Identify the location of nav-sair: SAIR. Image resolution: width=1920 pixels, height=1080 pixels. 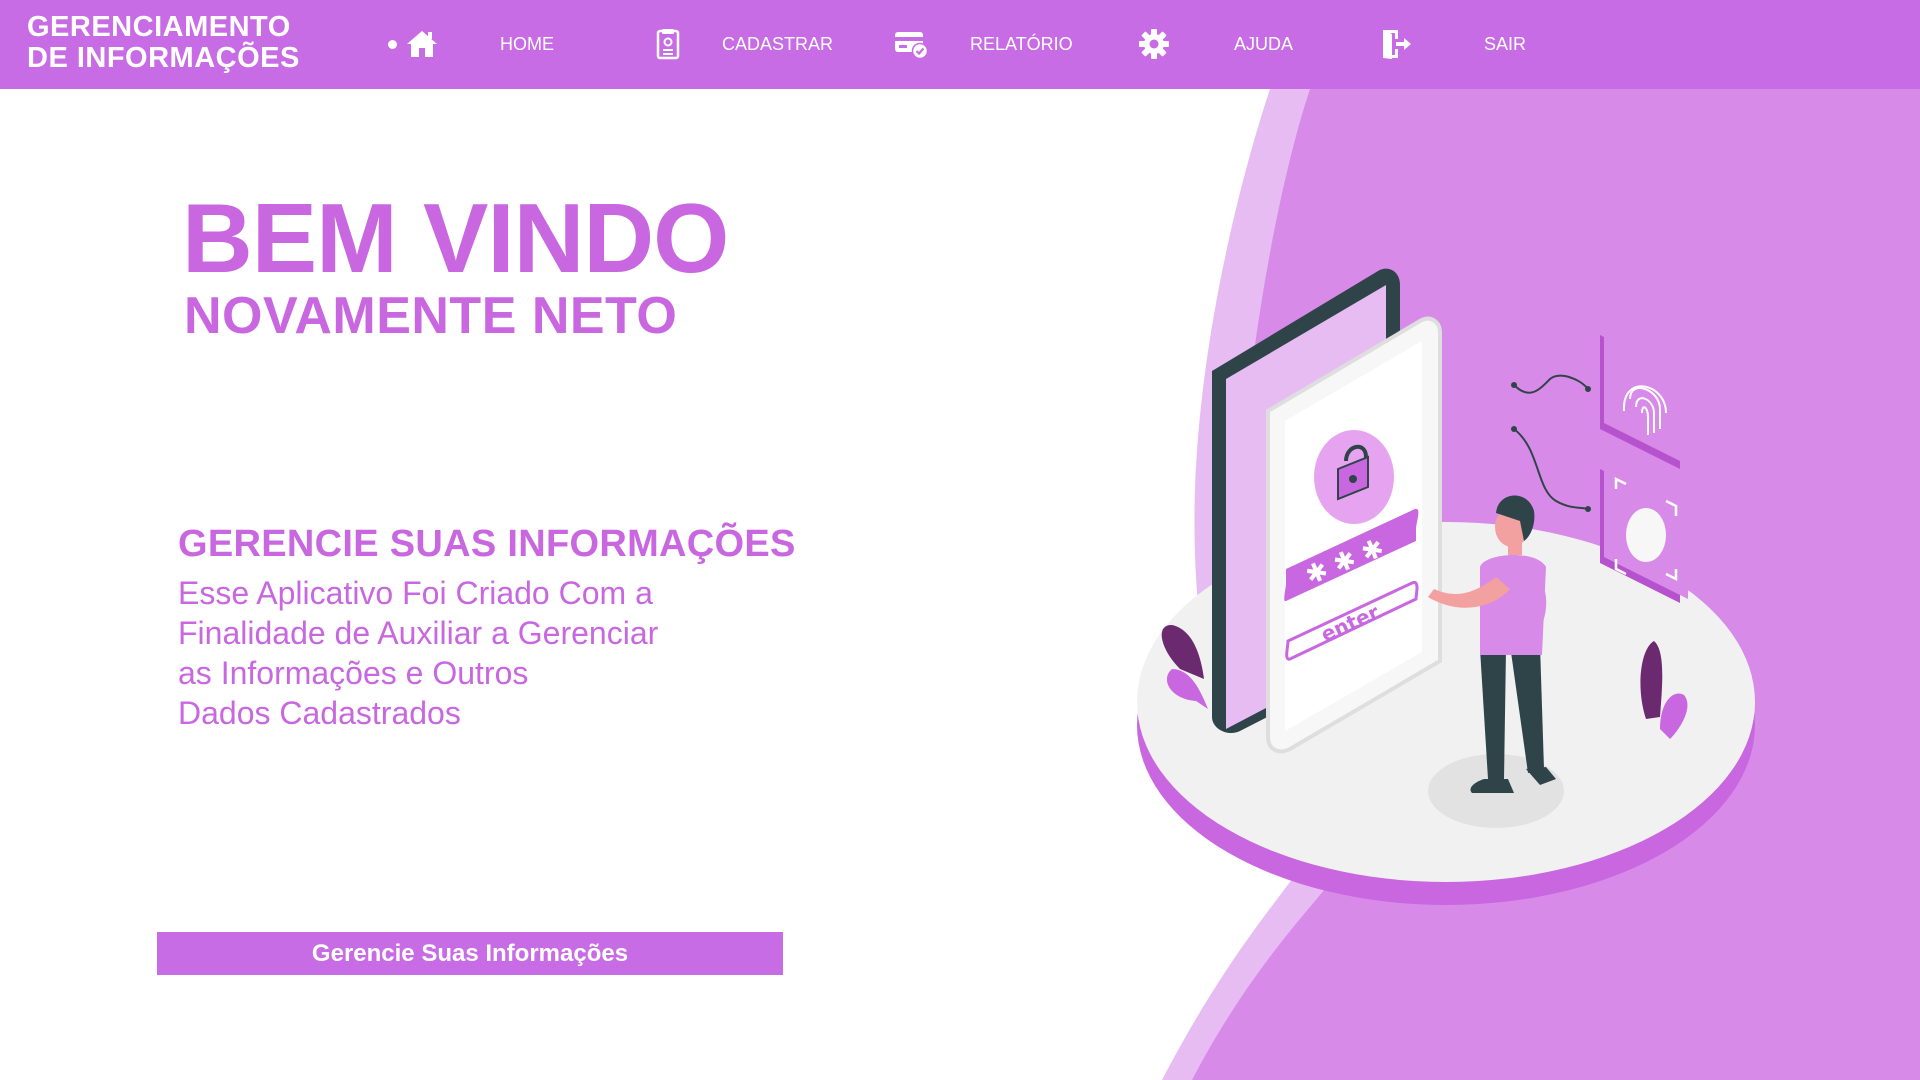
(1458, 44).